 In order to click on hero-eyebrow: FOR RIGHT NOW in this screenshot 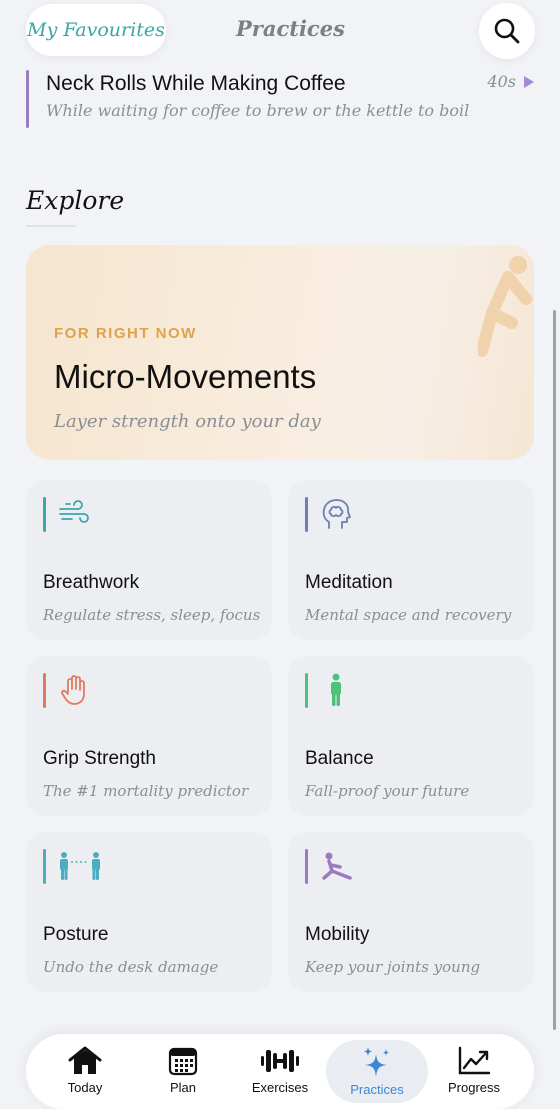, I will do `click(125, 333)`.